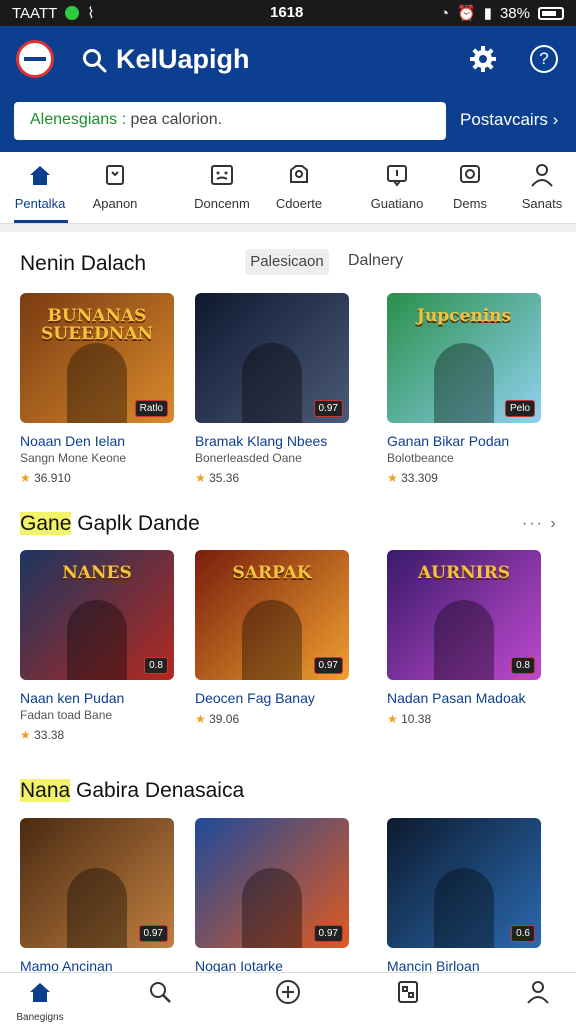  I want to click on search-icon, so click(95, 61).